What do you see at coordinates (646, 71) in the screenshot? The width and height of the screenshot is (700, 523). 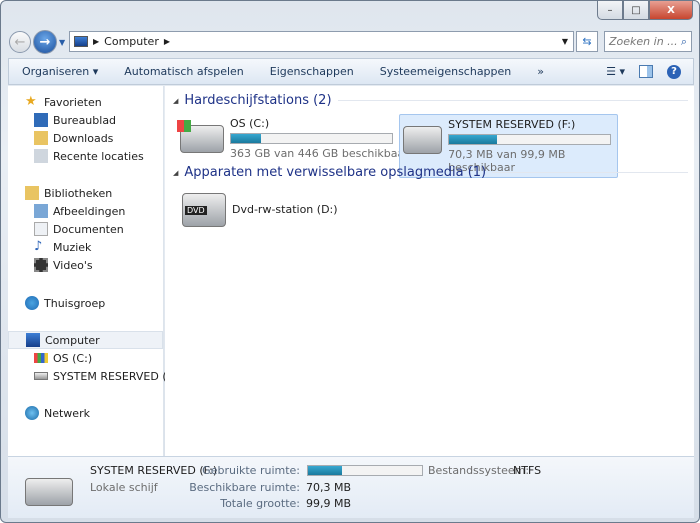 I see `preview-pane-icon` at bounding box center [646, 71].